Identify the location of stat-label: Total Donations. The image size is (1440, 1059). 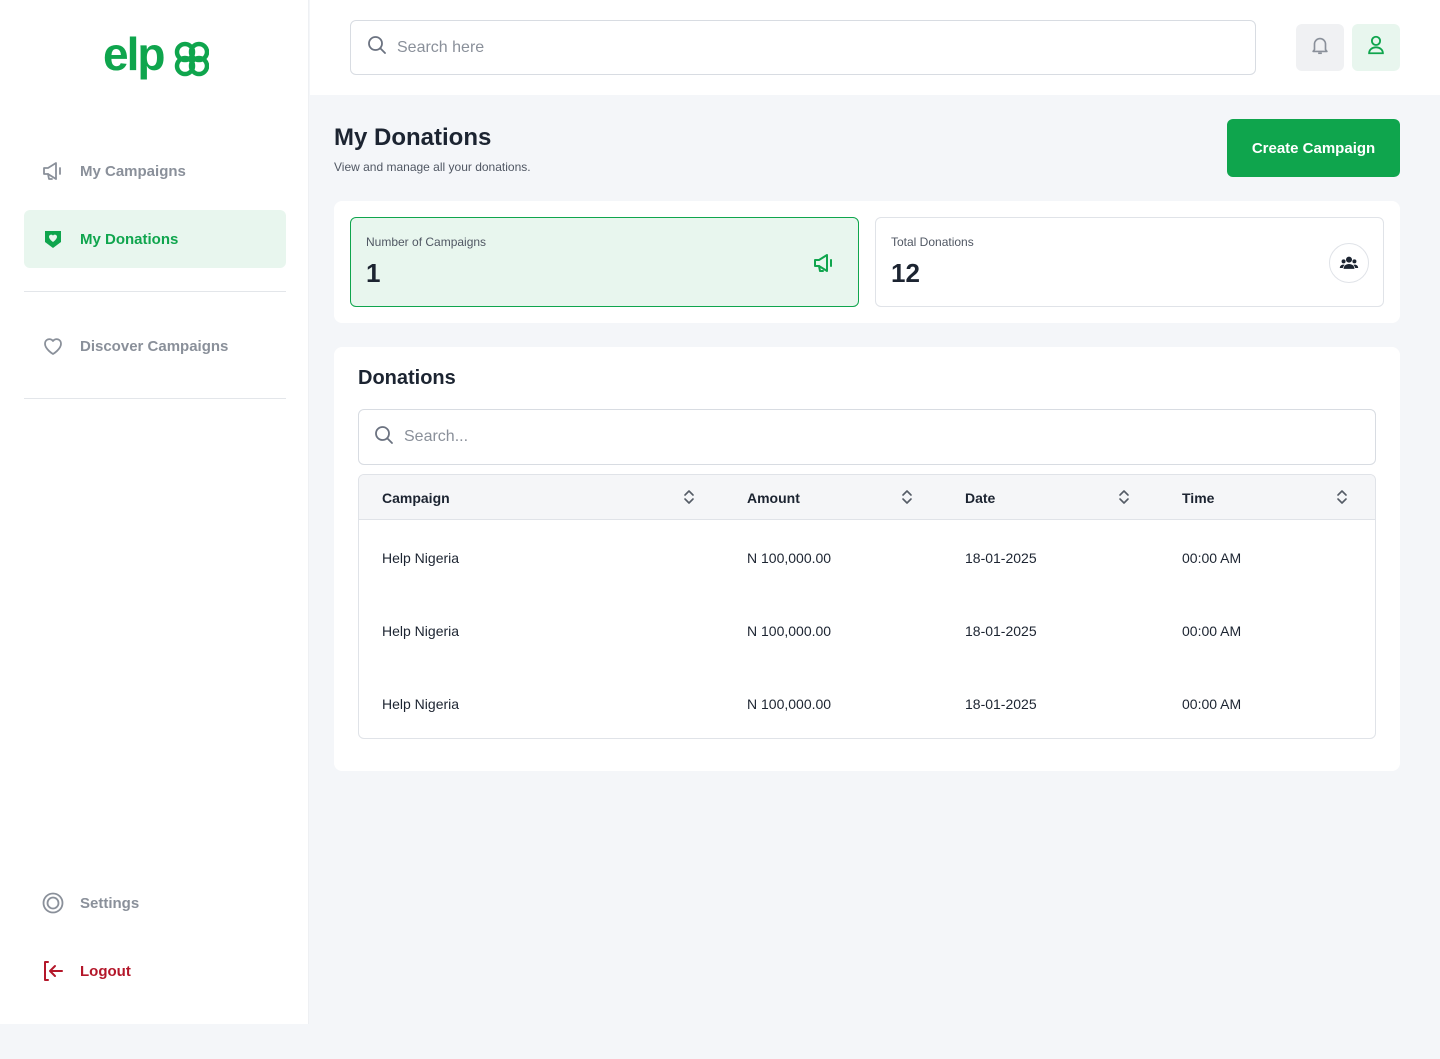
(932, 242).